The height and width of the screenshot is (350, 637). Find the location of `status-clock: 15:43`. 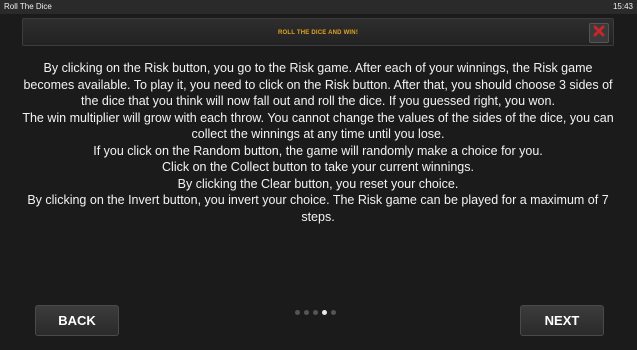

status-clock: 15:43 is located at coordinates (622, 6).